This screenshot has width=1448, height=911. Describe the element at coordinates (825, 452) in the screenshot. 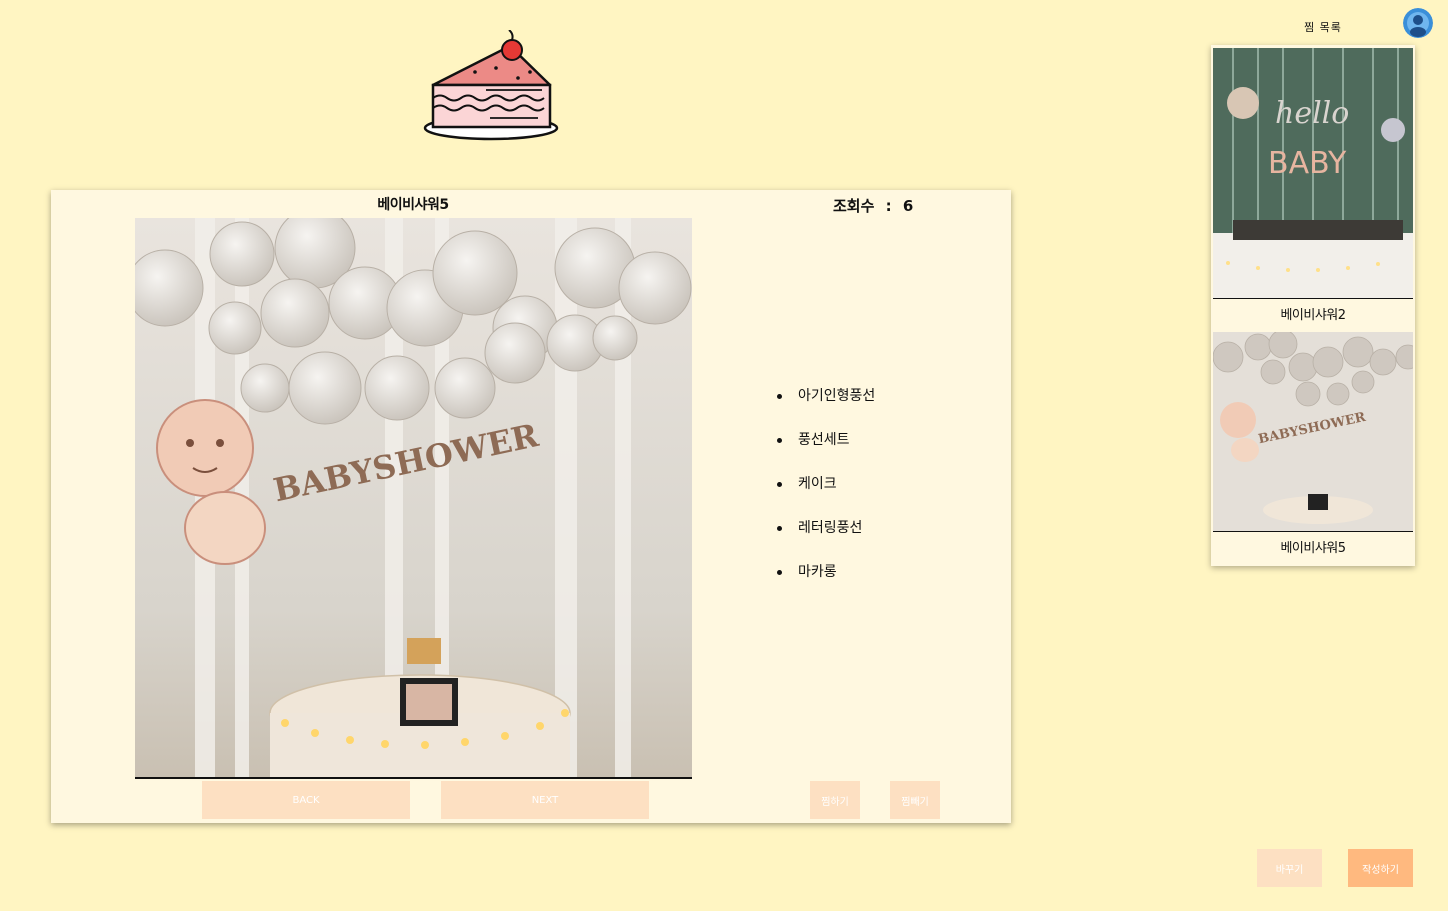

I see `list-item: 풍선세트` at that location.